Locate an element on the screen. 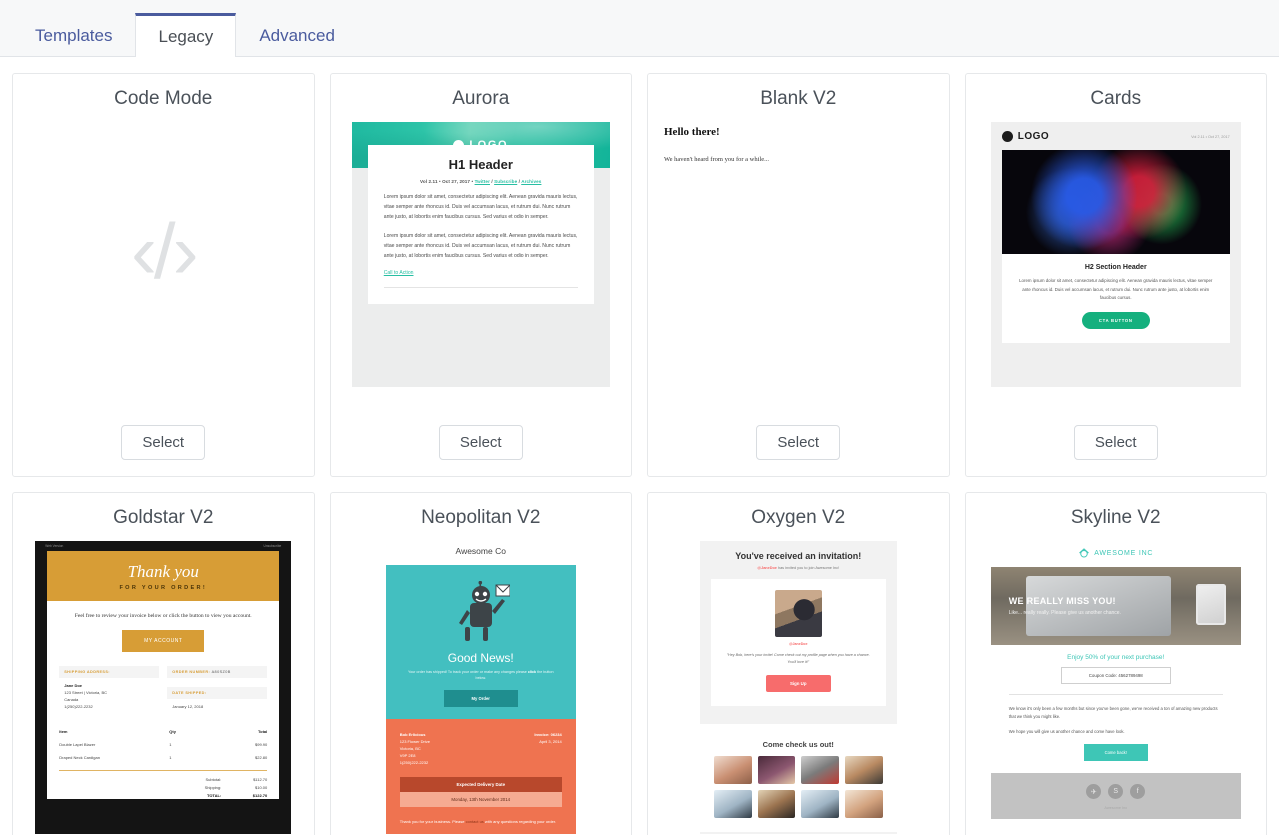  shipping-line1: 123 Street | Victoria, BC is located at coordinates (86, 693).